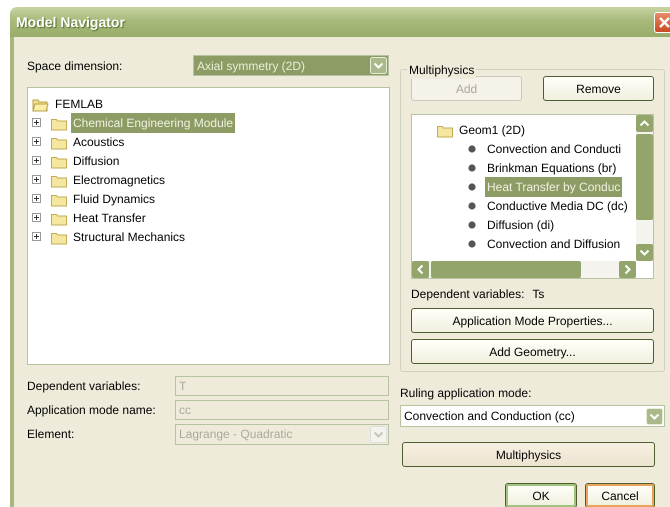  What do you see at coordinates (98, 142) in the screenshot?
I see `tree-item: Acoustics` at bounding box center [98, 142].